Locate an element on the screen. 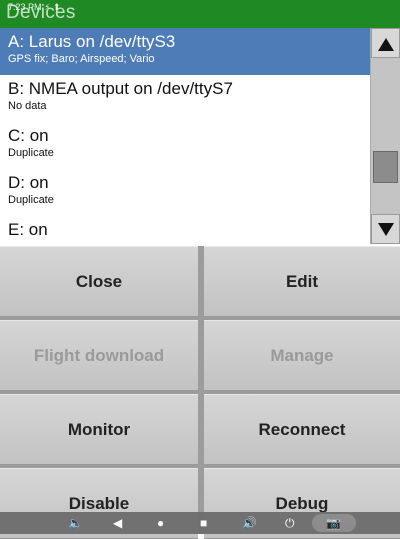  arrow-up-icon is located at coordinates (386, 44).